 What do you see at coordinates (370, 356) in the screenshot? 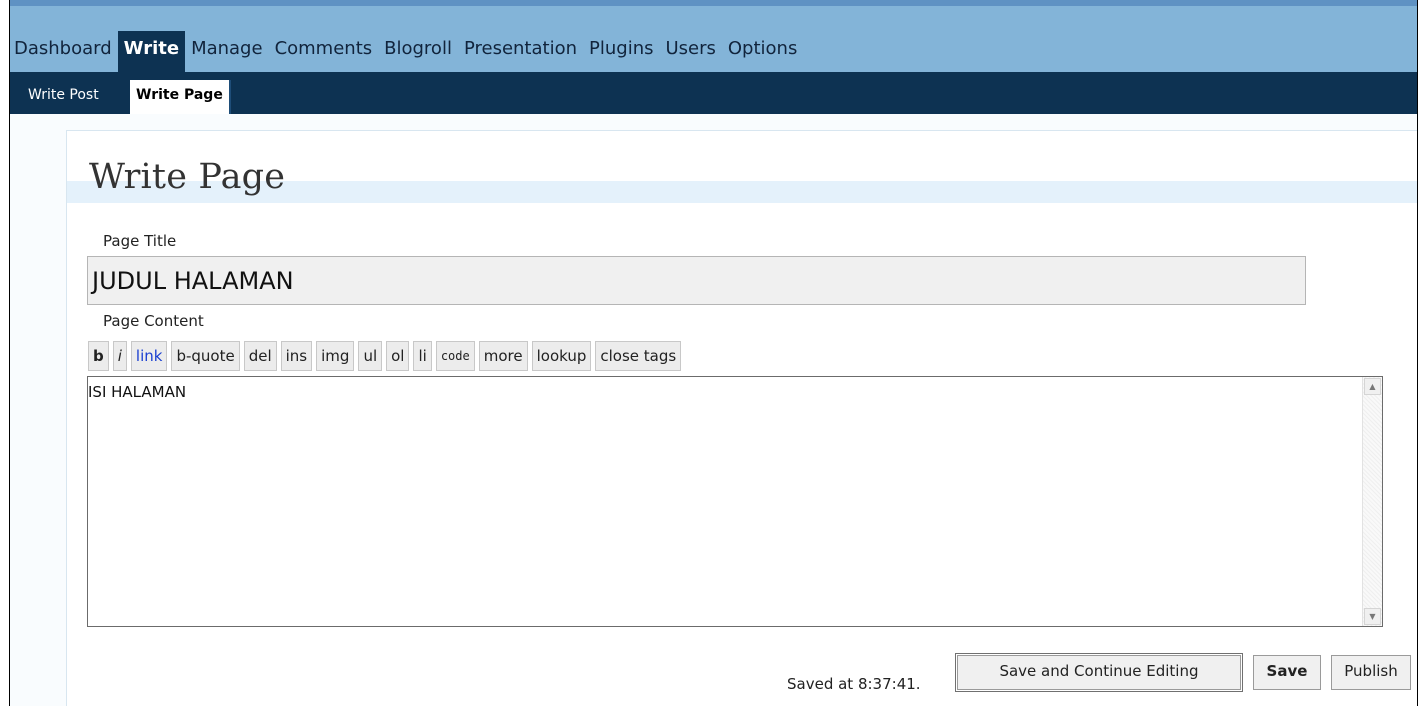
I see `ul-button: ul` at bounding box center [370, 356].